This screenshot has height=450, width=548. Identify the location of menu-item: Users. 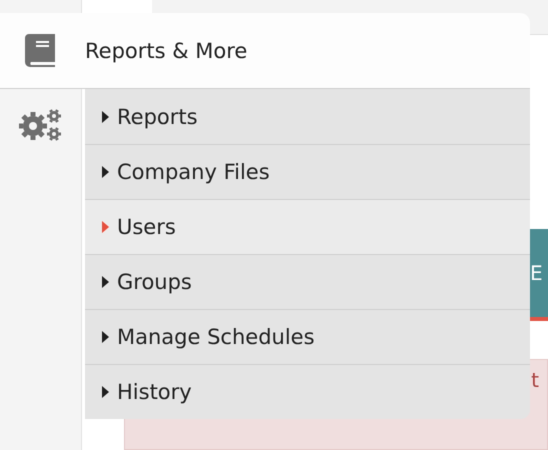
(307, 226).